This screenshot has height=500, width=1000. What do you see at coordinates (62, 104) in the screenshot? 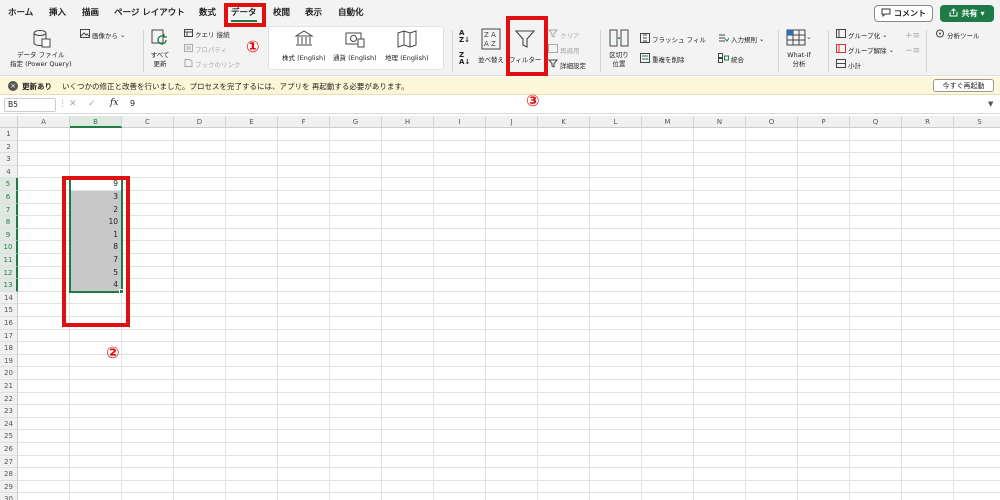
I see `chevron-down-icon: ⋮` at bounding box center [62, 104].